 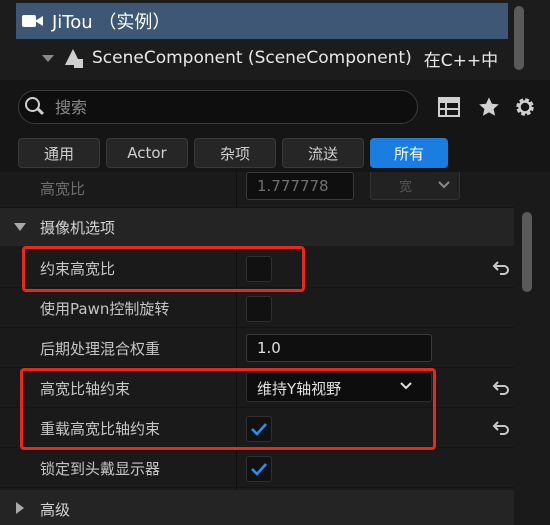 I want to click on section-camera-options: 摄像机选项, so click(x=257, y=227).